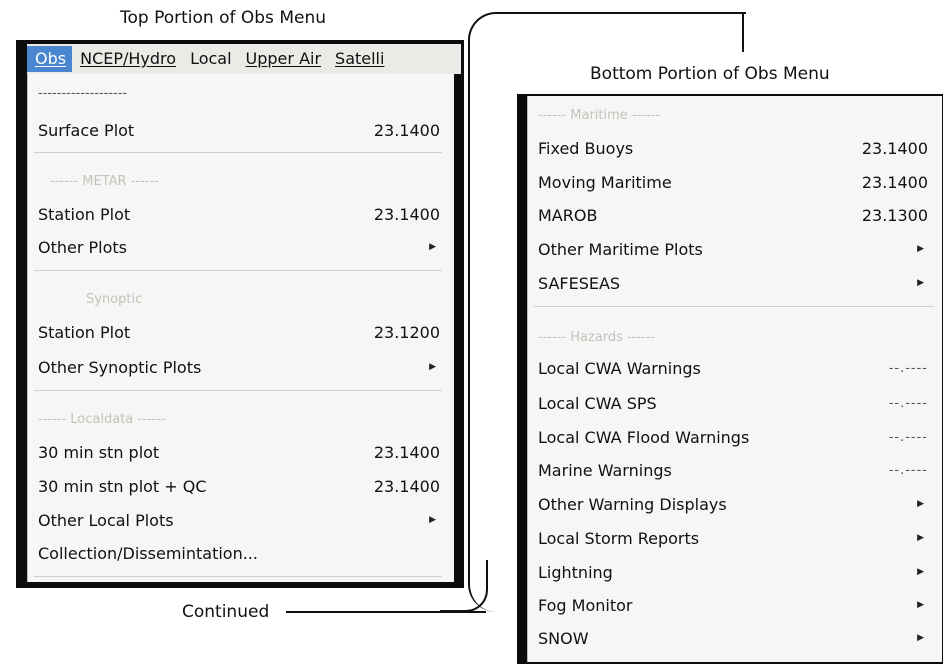 The image size is (946, 666). I want to click on menu-item-moving-maritime: Moving Maritime 23.1400, so click(735, 182).